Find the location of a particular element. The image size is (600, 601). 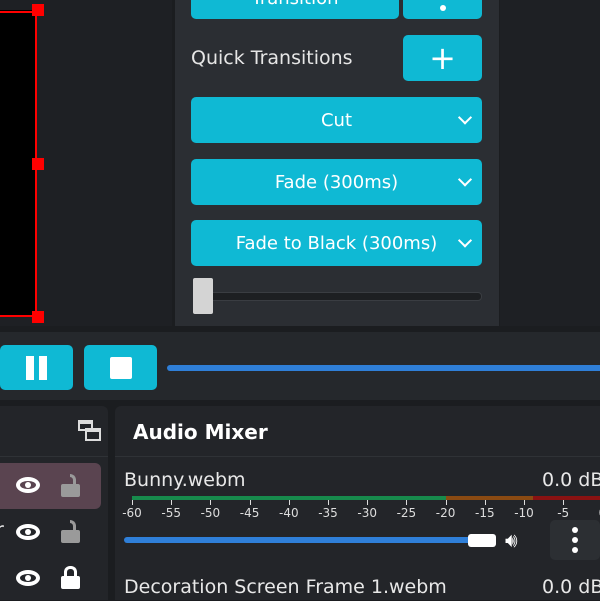

scale-label: -45 is located at coordinates (249, 513).